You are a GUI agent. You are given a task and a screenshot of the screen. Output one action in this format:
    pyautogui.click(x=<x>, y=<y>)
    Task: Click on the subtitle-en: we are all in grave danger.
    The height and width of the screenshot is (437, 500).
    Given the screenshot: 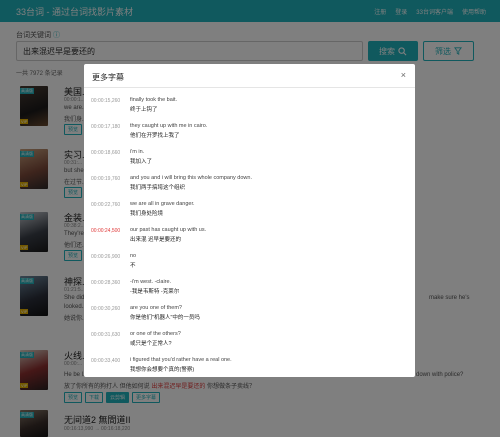 What is the action you would take?
    pyautogui.click(x=162, y=204)
    